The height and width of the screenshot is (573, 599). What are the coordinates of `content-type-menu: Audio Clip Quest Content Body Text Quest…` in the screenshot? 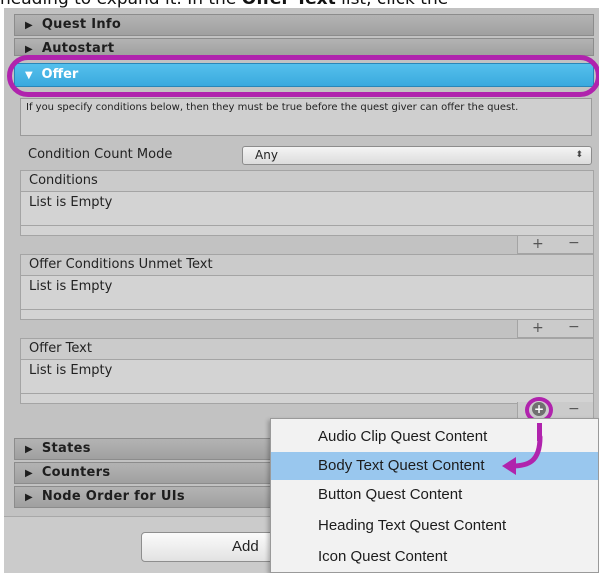 It's located at (434, 495).